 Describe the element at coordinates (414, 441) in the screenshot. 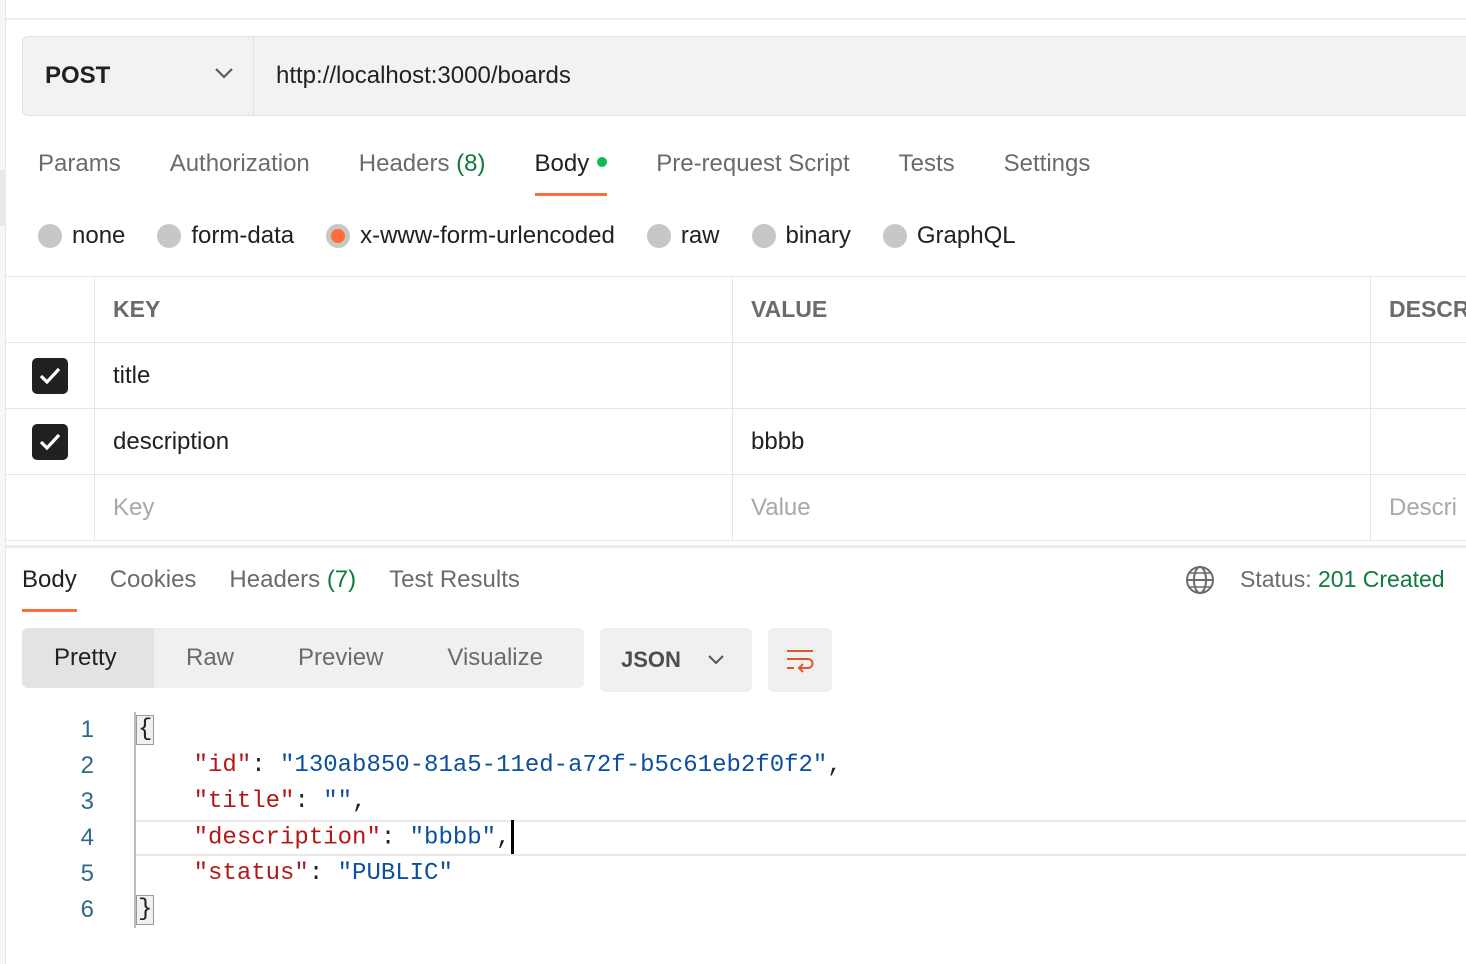

I see `key-field: description` at that location.